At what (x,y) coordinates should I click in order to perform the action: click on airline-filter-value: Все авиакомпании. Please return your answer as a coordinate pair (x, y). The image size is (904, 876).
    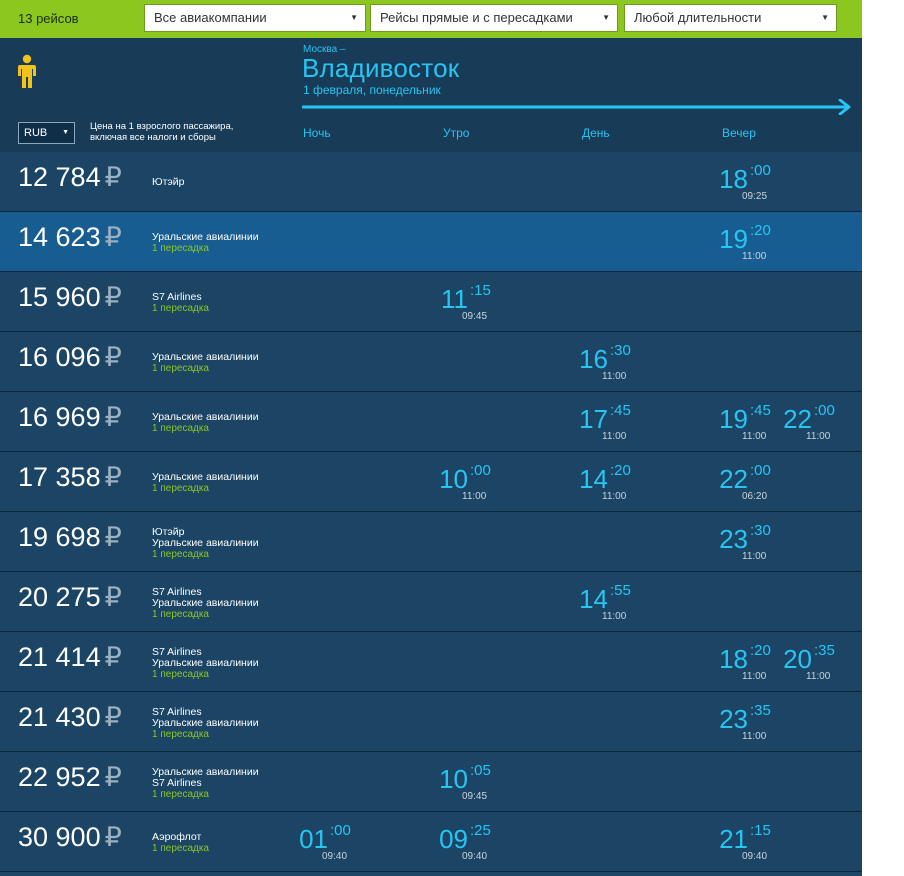
    Looking at the image, I should click on (210, 17).